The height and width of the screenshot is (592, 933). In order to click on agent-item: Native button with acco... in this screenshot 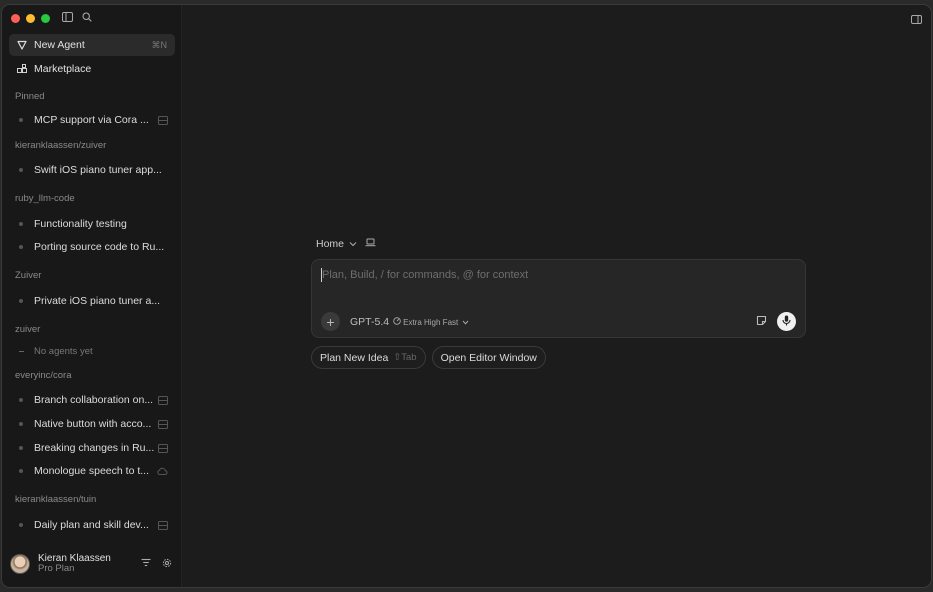, I will do `click(92, 424)`.